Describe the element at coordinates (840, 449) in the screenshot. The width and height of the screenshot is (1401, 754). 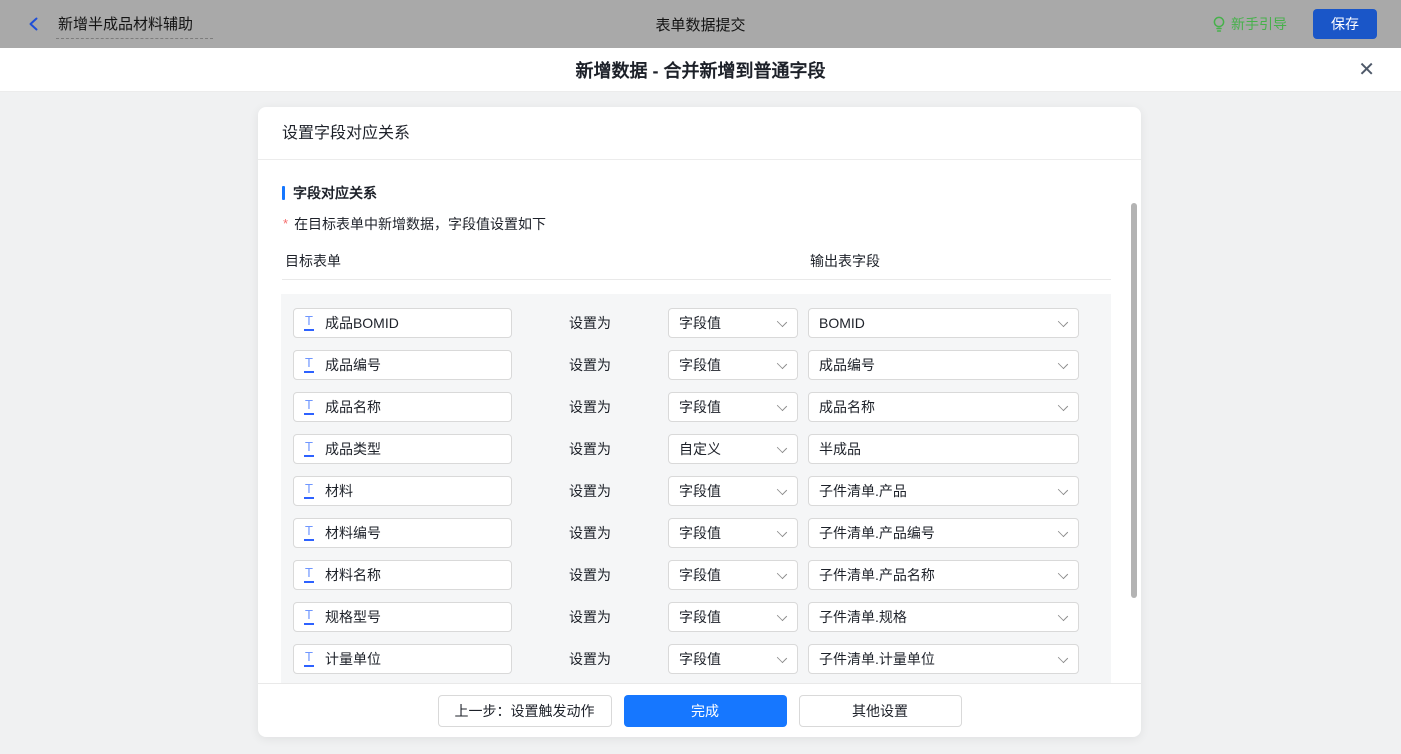
I see `output-field-label: 半成品` at that location.